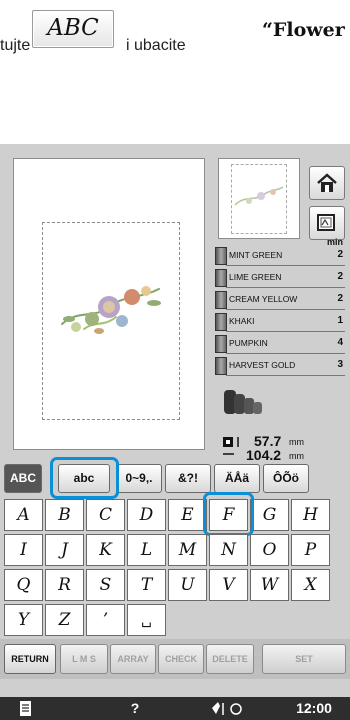  I want to click on thread-minutes: 4, so click(340, 342).